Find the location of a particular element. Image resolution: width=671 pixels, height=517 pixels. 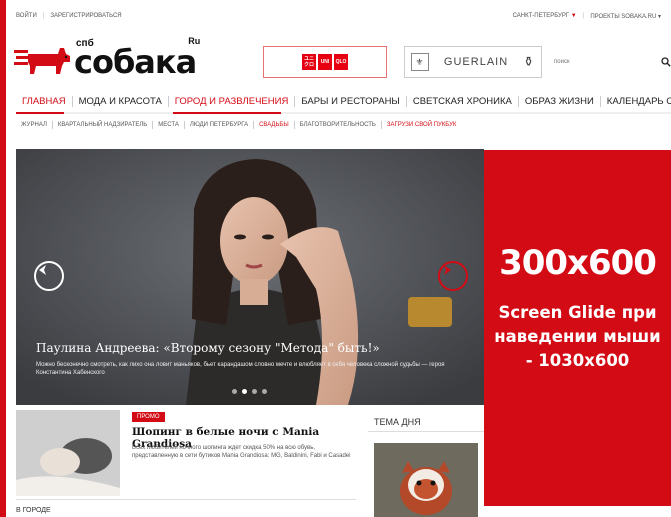

theme-of-day: тема дня is located at coordinates (426, 465).